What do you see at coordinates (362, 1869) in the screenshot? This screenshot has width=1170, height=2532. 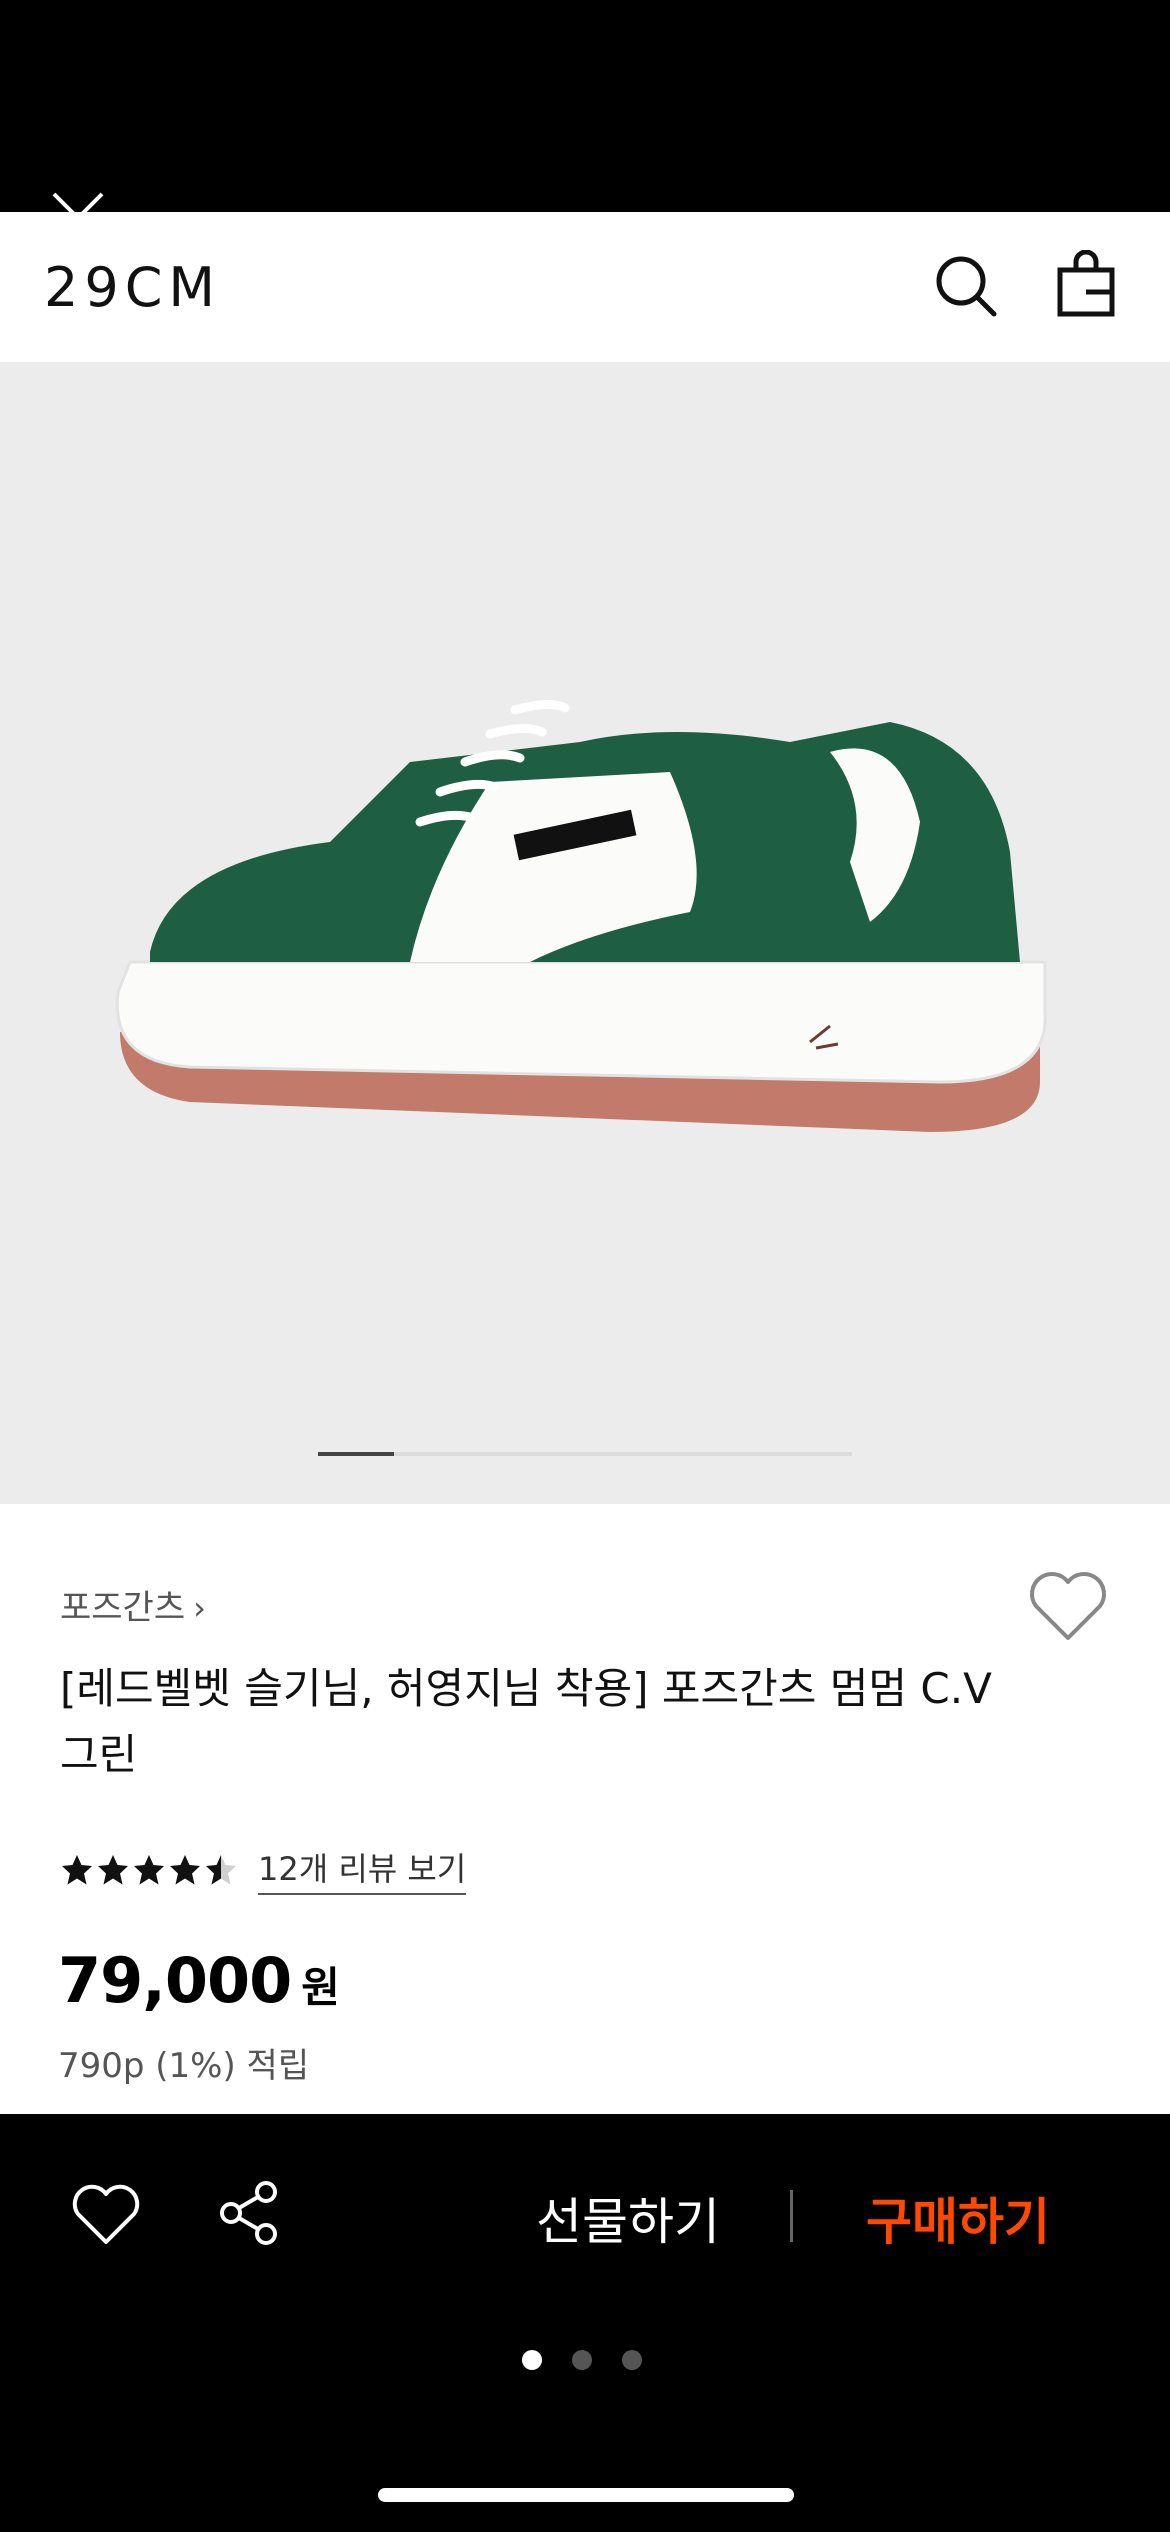 I see `reviews-link: 12개 리뷰 보기` at bounding box center [362, 1869].